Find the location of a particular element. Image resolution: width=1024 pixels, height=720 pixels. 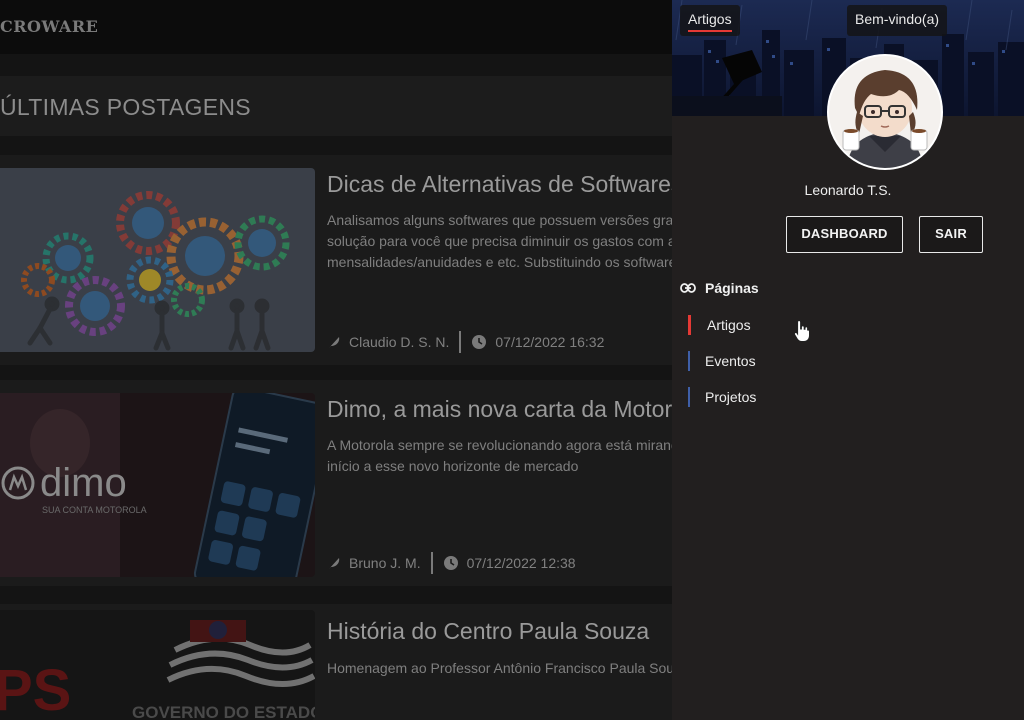

tab-artigos: Artigos is located at coordinates (710, 20).